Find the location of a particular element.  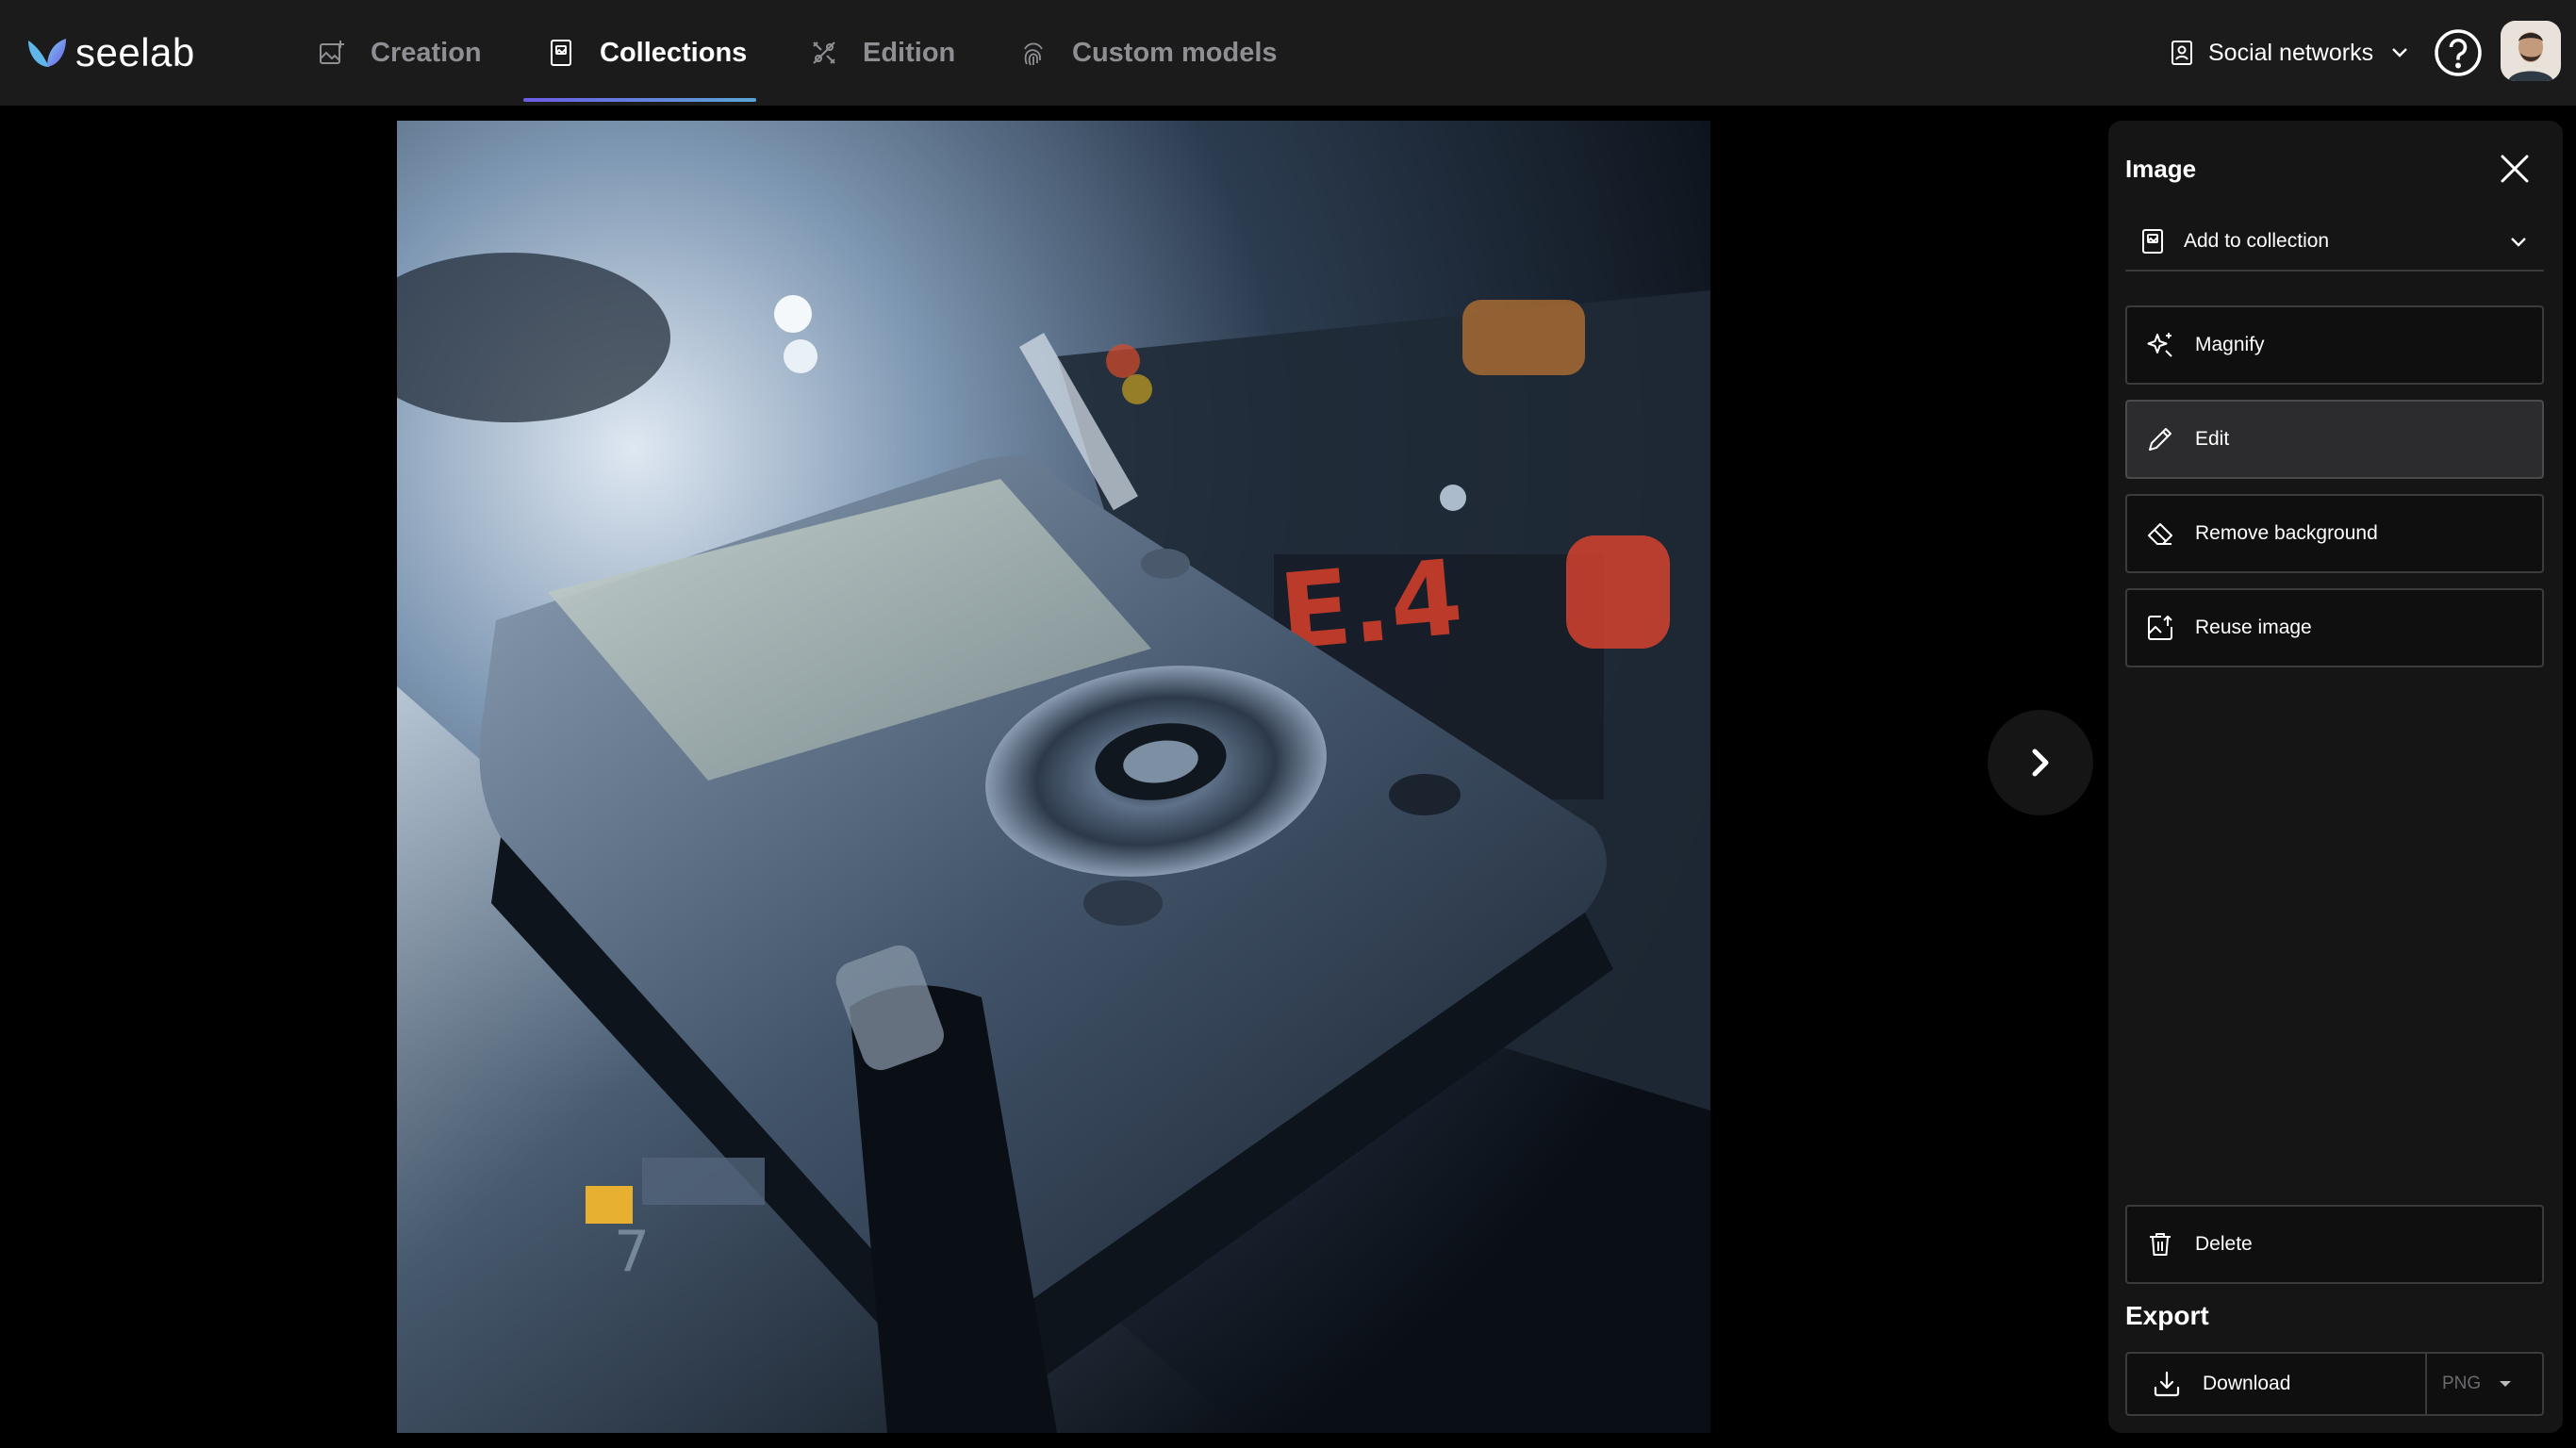

eraser-icon is located at coordinates (2160, 534).